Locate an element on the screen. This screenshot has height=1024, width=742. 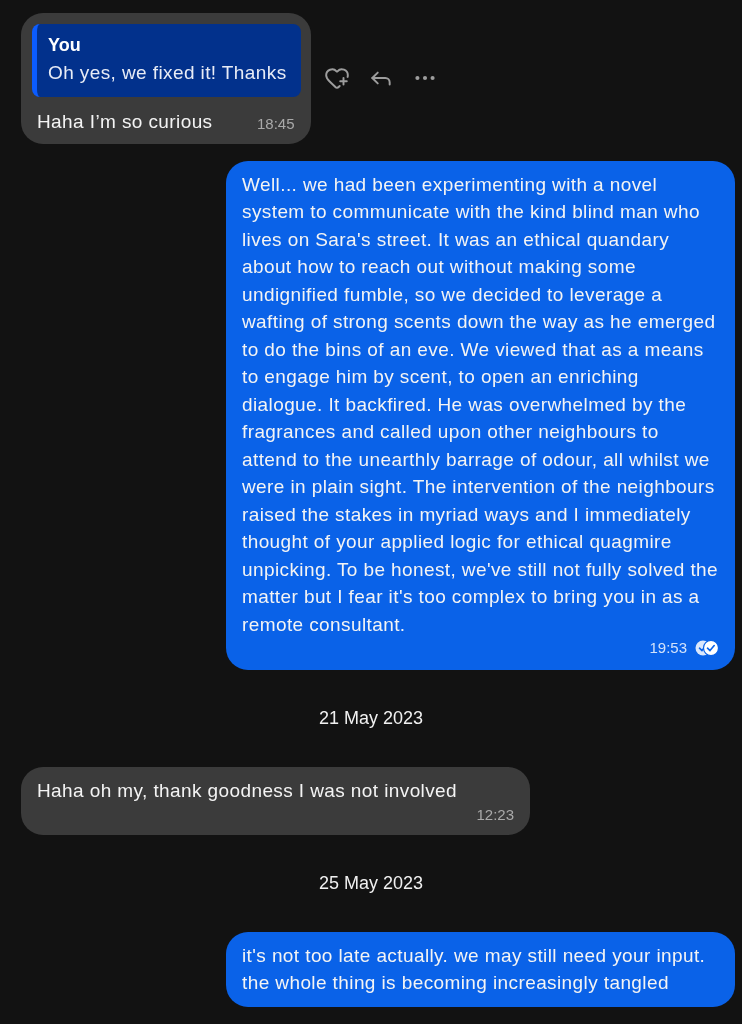
message-time: 19:53 is located at coordinates (668, 648).